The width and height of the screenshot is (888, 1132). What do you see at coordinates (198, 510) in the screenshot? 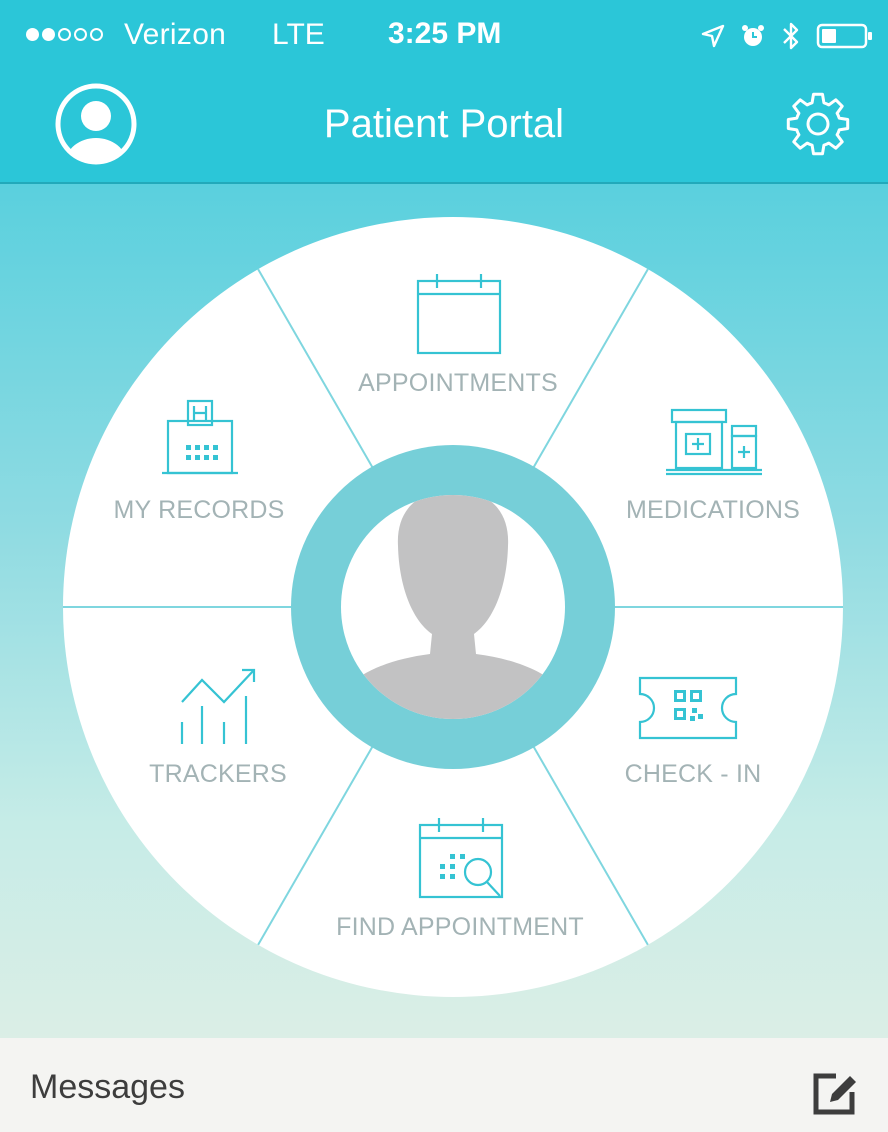
I see `menu-label-my-records: MY RECORDS` at bounding box center [198, 510].